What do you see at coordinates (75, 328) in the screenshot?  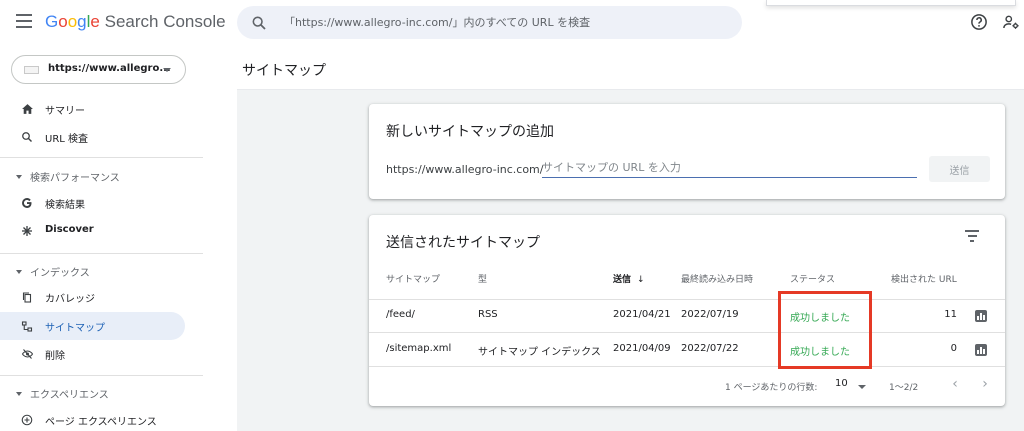 I see `sidebar-item-label: サイトマップ` at bounding box center [75, 328].